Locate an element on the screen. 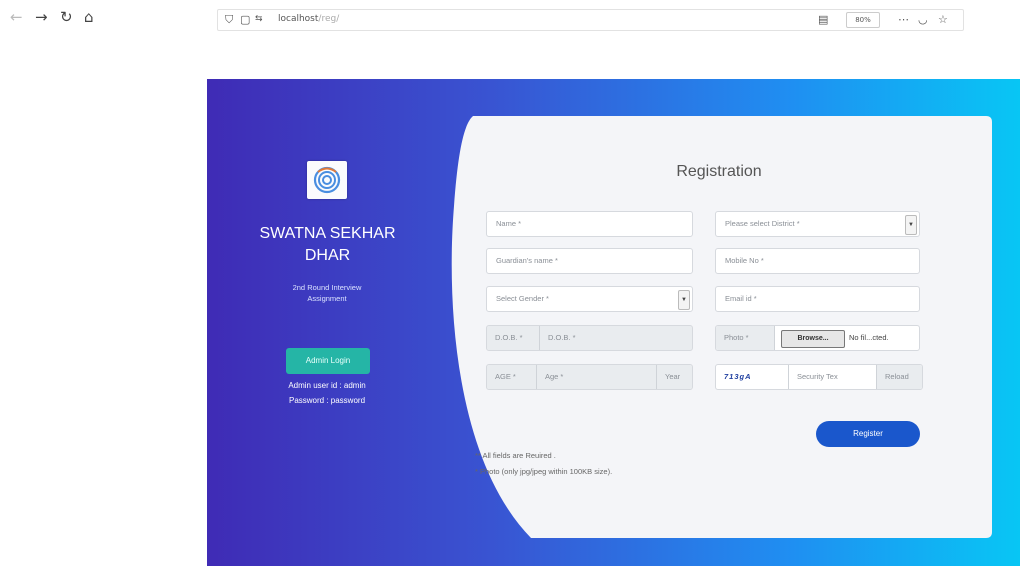 The image size is (1020, 566). logo is located at coordinates (327, 180).